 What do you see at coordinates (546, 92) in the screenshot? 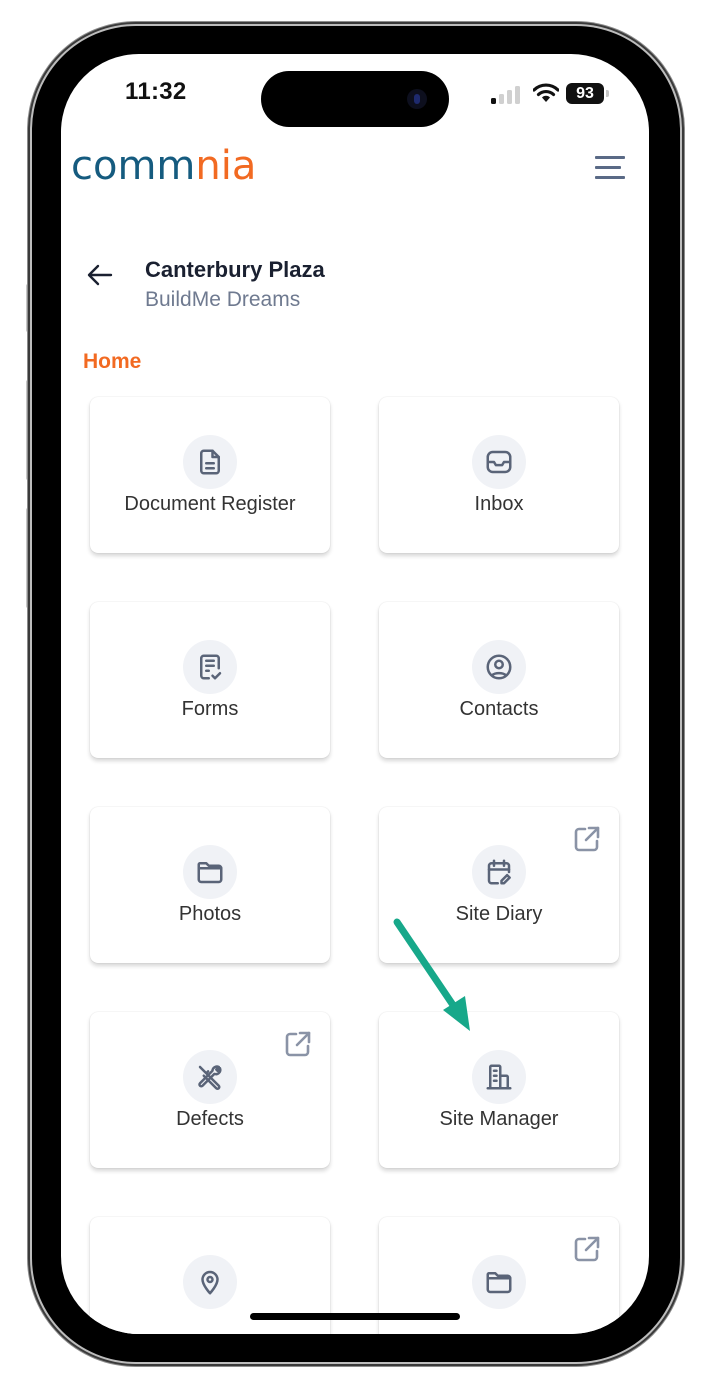
I see `wifi-icon` at bounding box center [546, 92].